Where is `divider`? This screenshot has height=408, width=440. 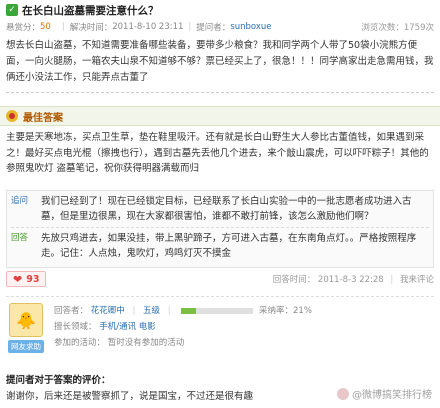
divider is located at coordinates (220, 92).